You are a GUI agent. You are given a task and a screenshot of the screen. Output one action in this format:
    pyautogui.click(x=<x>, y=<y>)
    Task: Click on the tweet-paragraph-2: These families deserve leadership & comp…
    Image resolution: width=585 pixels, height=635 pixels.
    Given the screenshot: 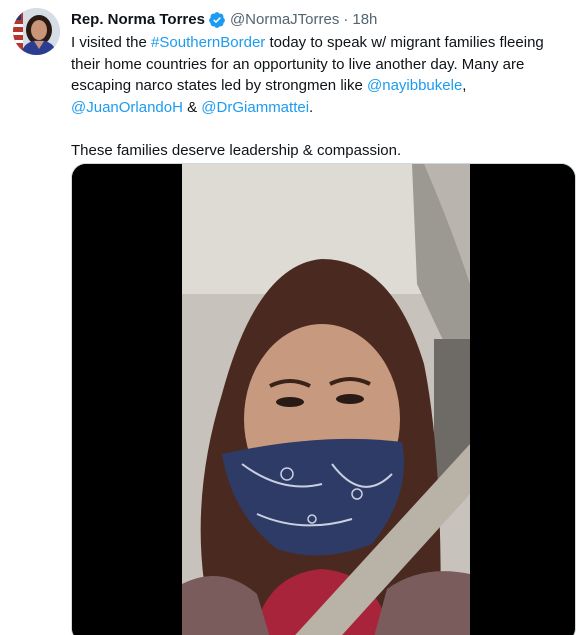 What is the action you would take?
    pyautogui.click(x=236, y=150)
    